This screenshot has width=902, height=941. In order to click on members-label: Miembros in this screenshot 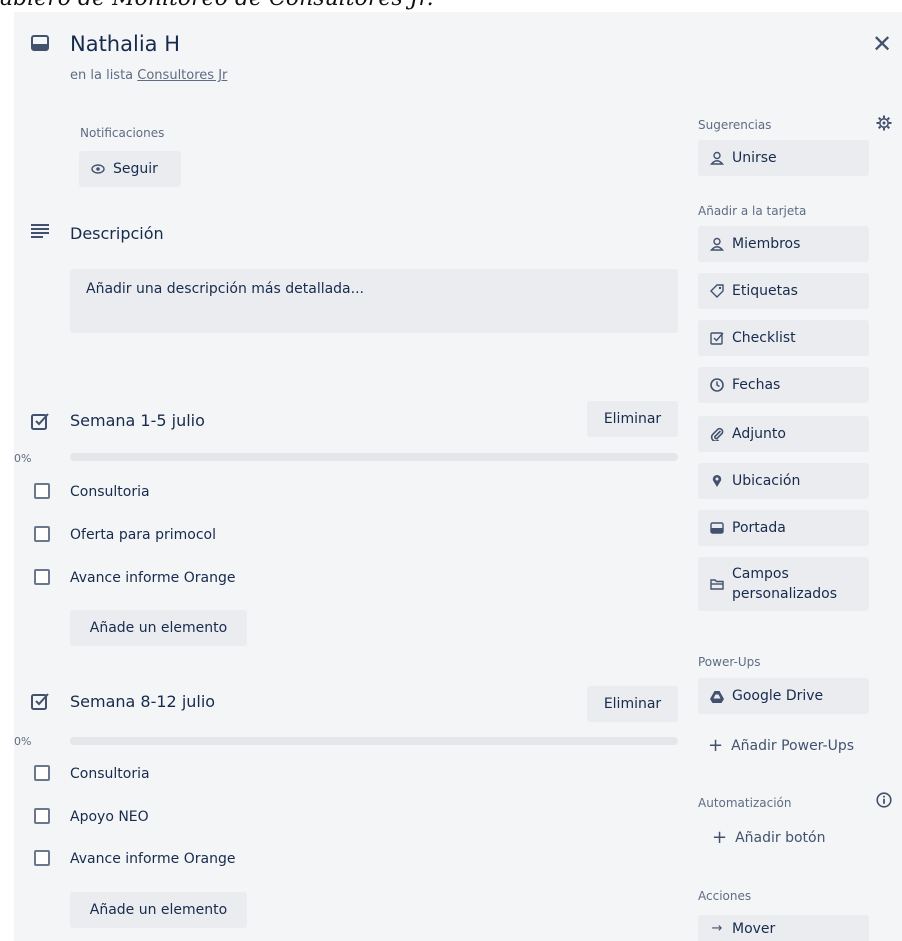, I will do `click(766, 244)`.